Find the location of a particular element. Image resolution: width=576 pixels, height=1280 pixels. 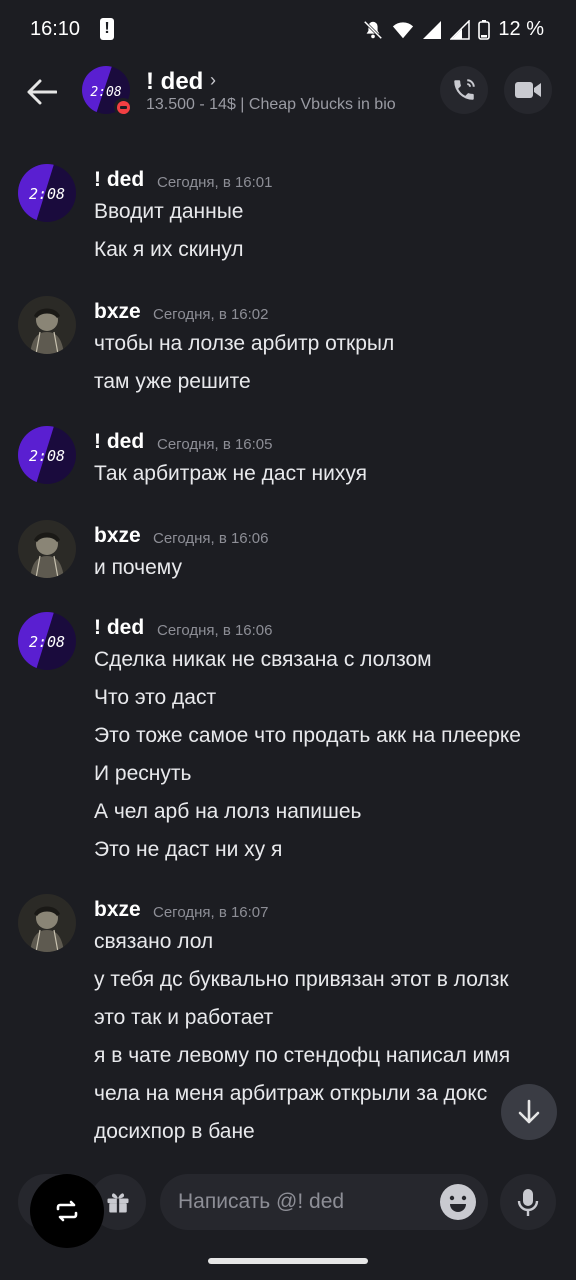

message-text: досихпор в бане is located at coordinates (174, 1132).